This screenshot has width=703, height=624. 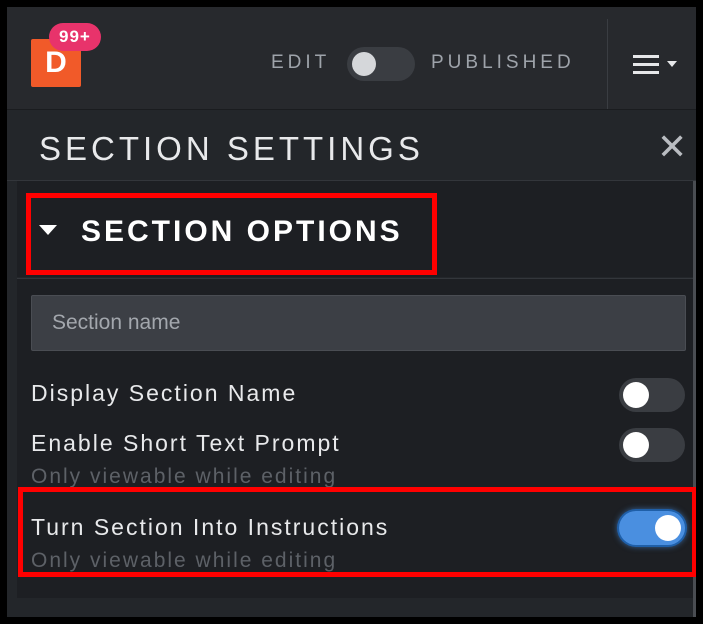 What do you see at coordinates (653, 64) in the screenshot?
I see `main-menu-button` at bounding box center [653, 64].